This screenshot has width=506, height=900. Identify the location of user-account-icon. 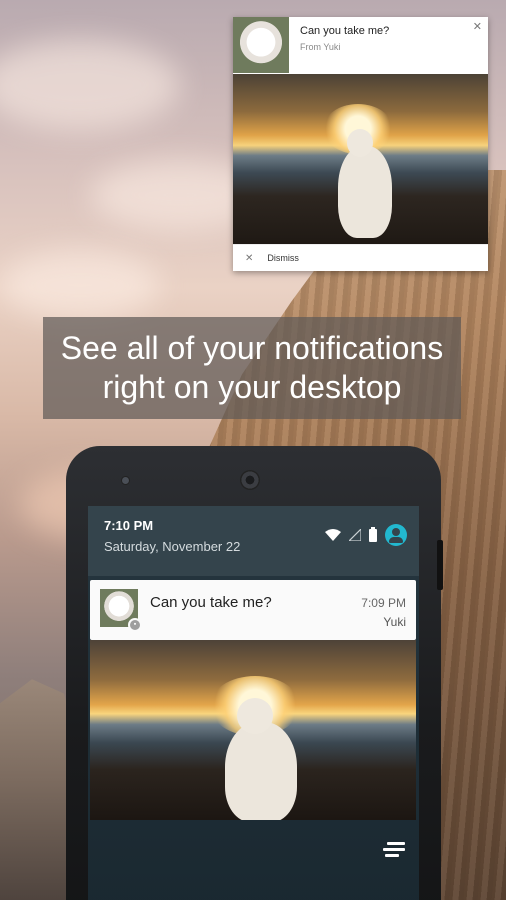
(396, 535).